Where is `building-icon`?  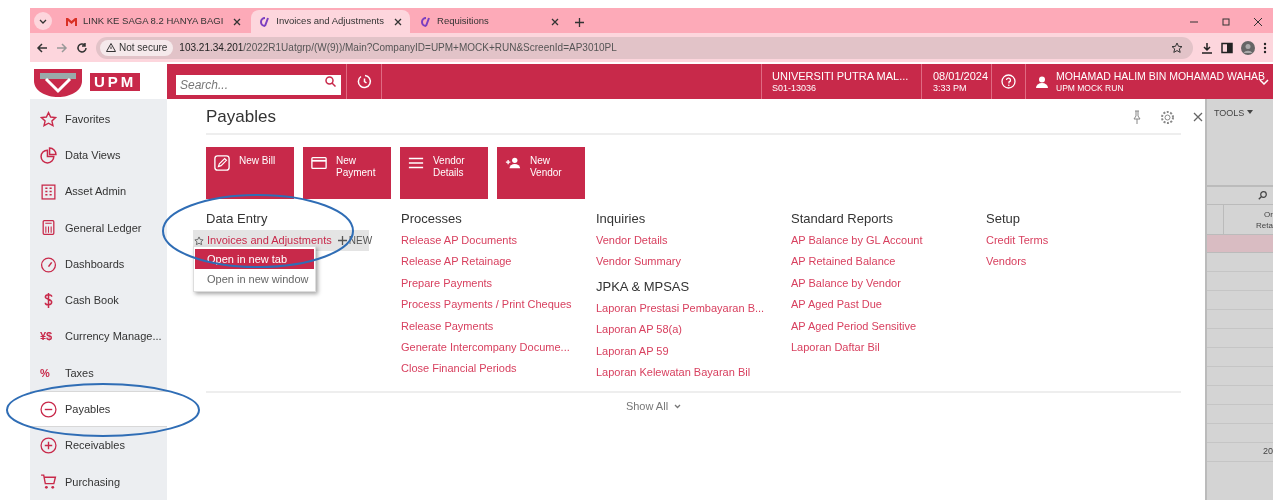 building-icon is located at coordinates (48, 192).